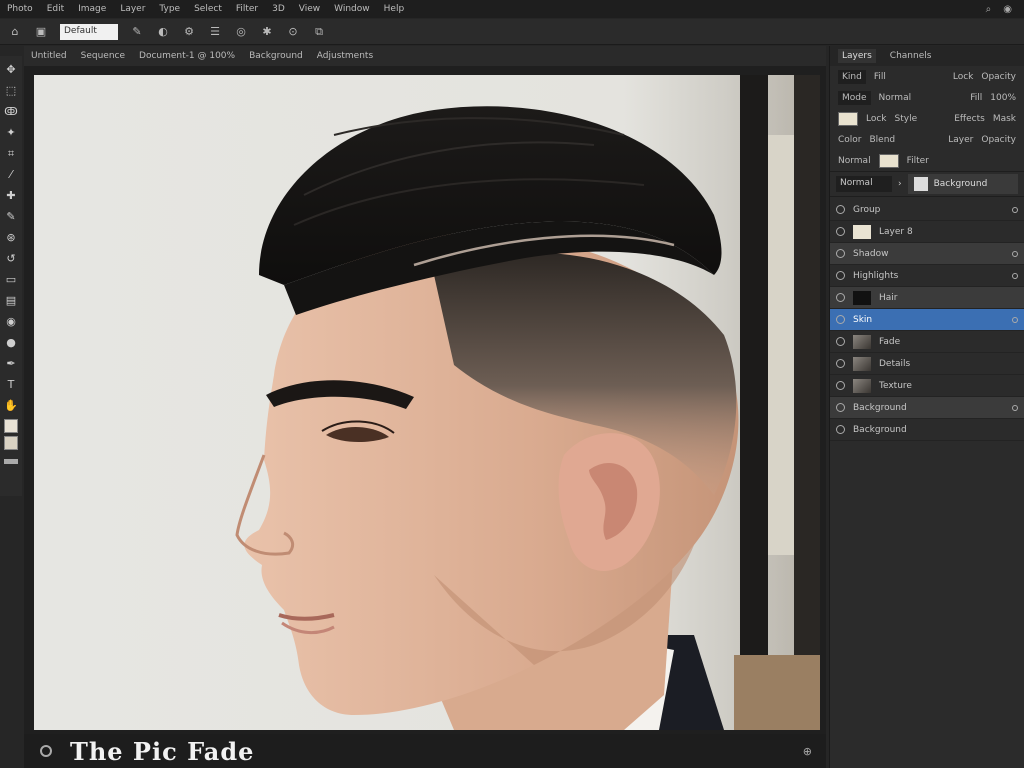 The width and height of the screenshot is (1024, 768). Describe the element at coordinates (11, 322) in the screenshot. I see `blur-tool-icon: ◉` at that location.